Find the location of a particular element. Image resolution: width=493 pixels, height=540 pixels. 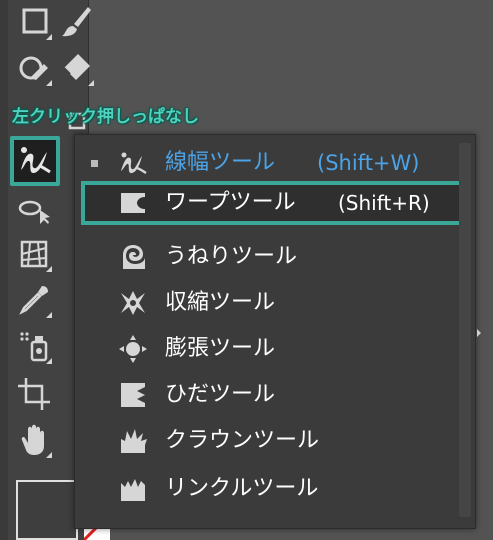

crystallize-icon is located at coordinates (133, 441).